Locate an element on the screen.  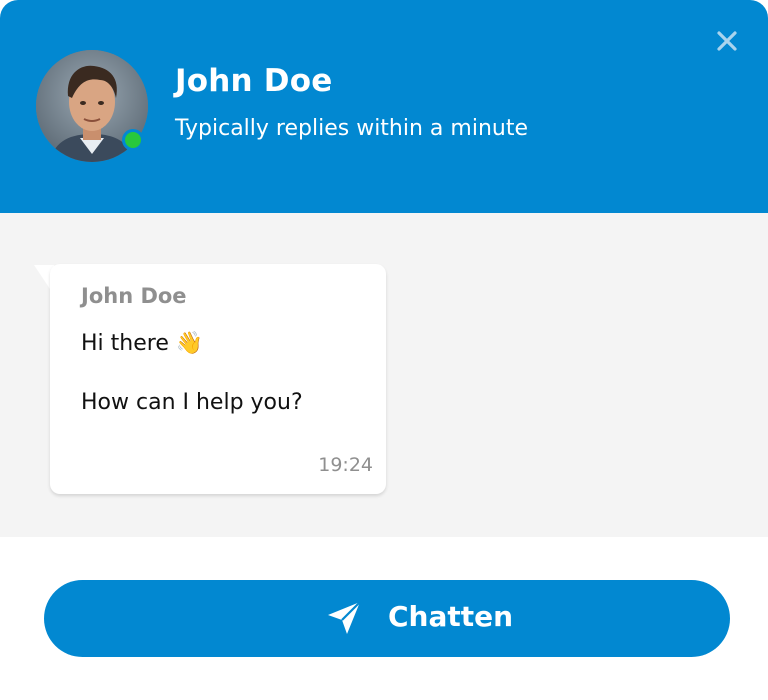
agent-status-text: Typically replies within a minute is located at coordinates (351, 128).